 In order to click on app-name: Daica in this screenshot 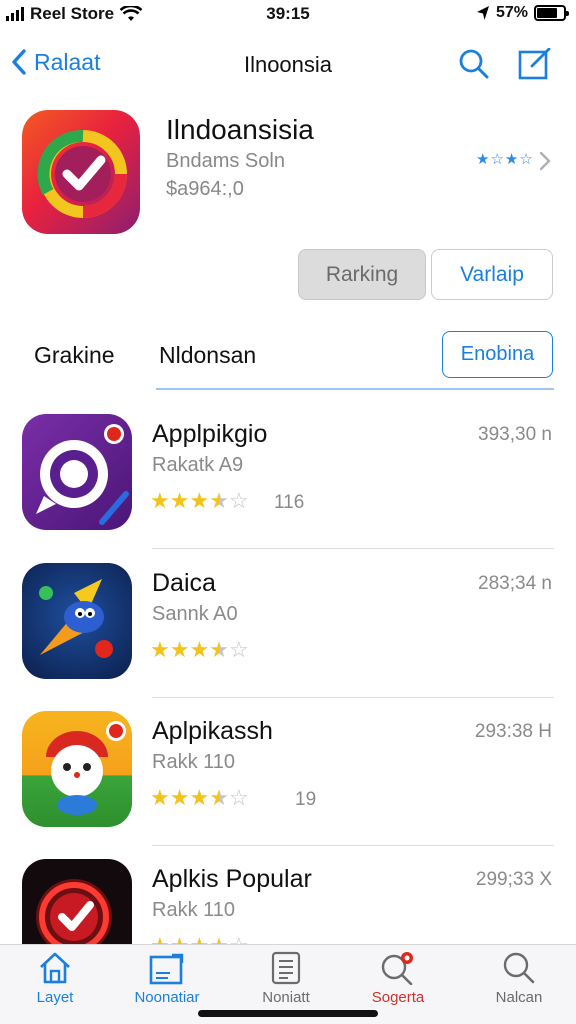, I will do `click(184, 583)`.